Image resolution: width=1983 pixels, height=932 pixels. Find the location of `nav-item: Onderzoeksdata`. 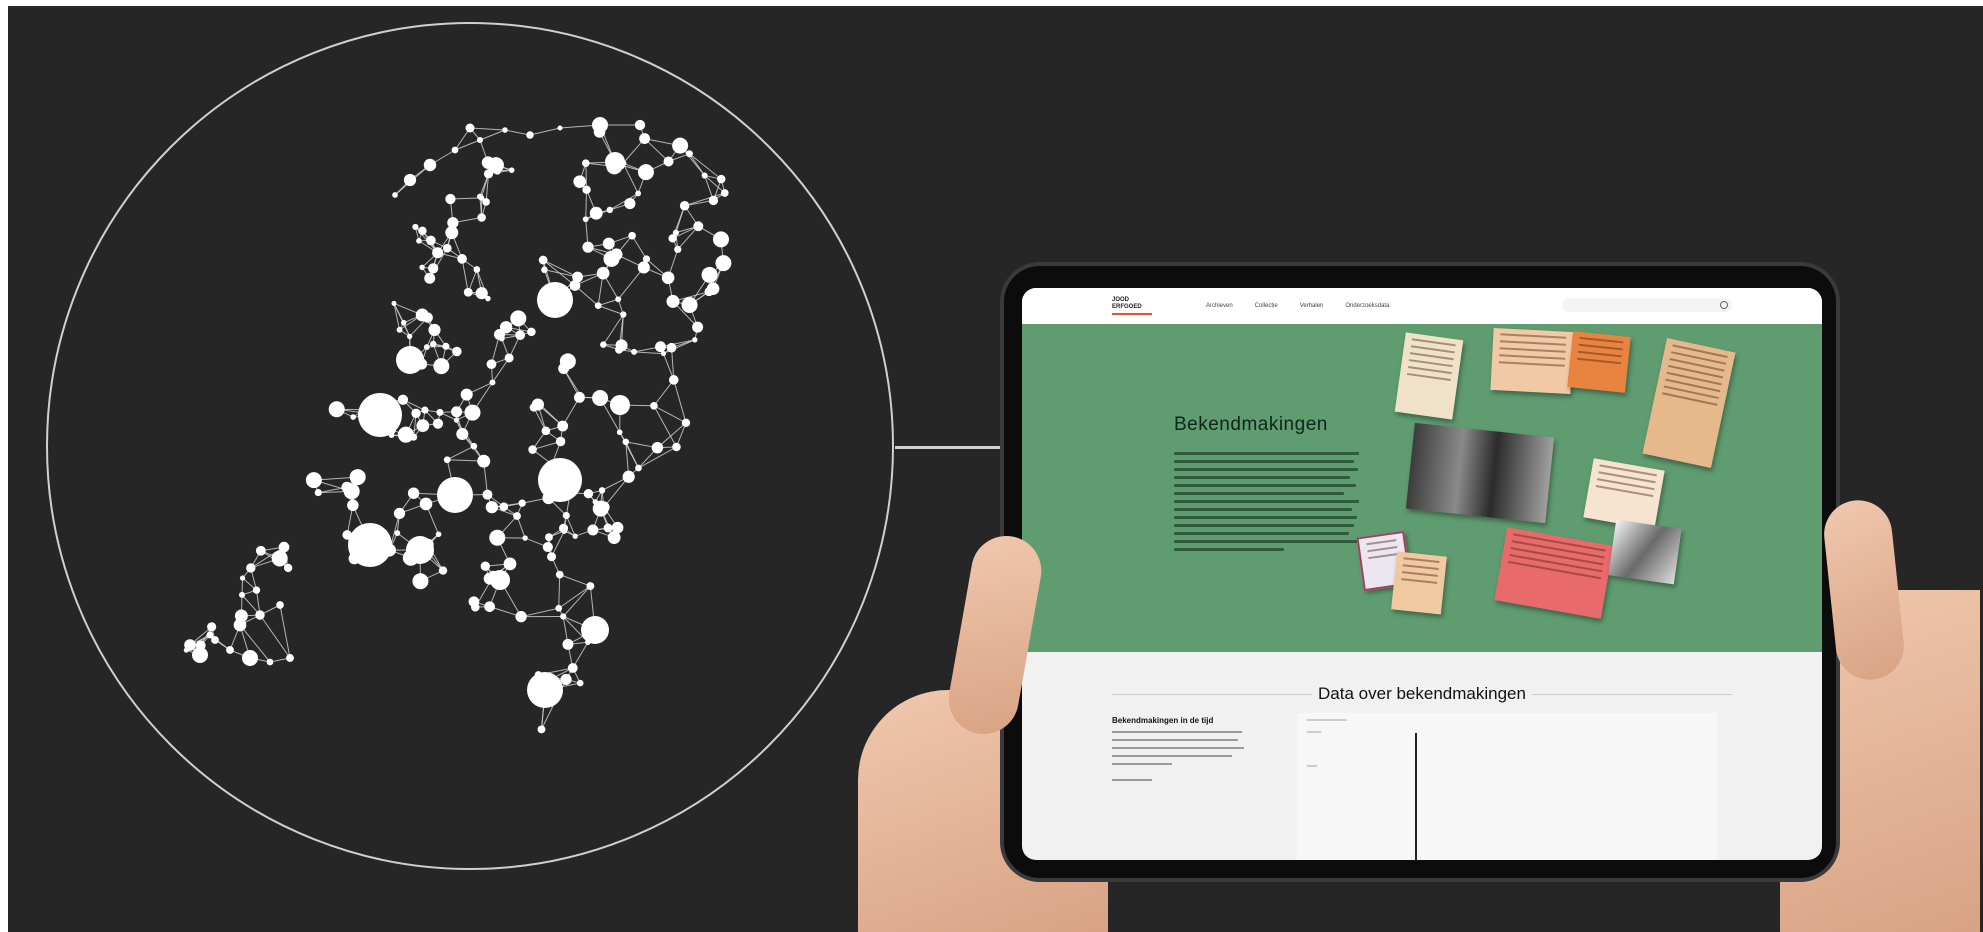

nav-item: Onderzoeksdata is located at coordinates (1367, 306).